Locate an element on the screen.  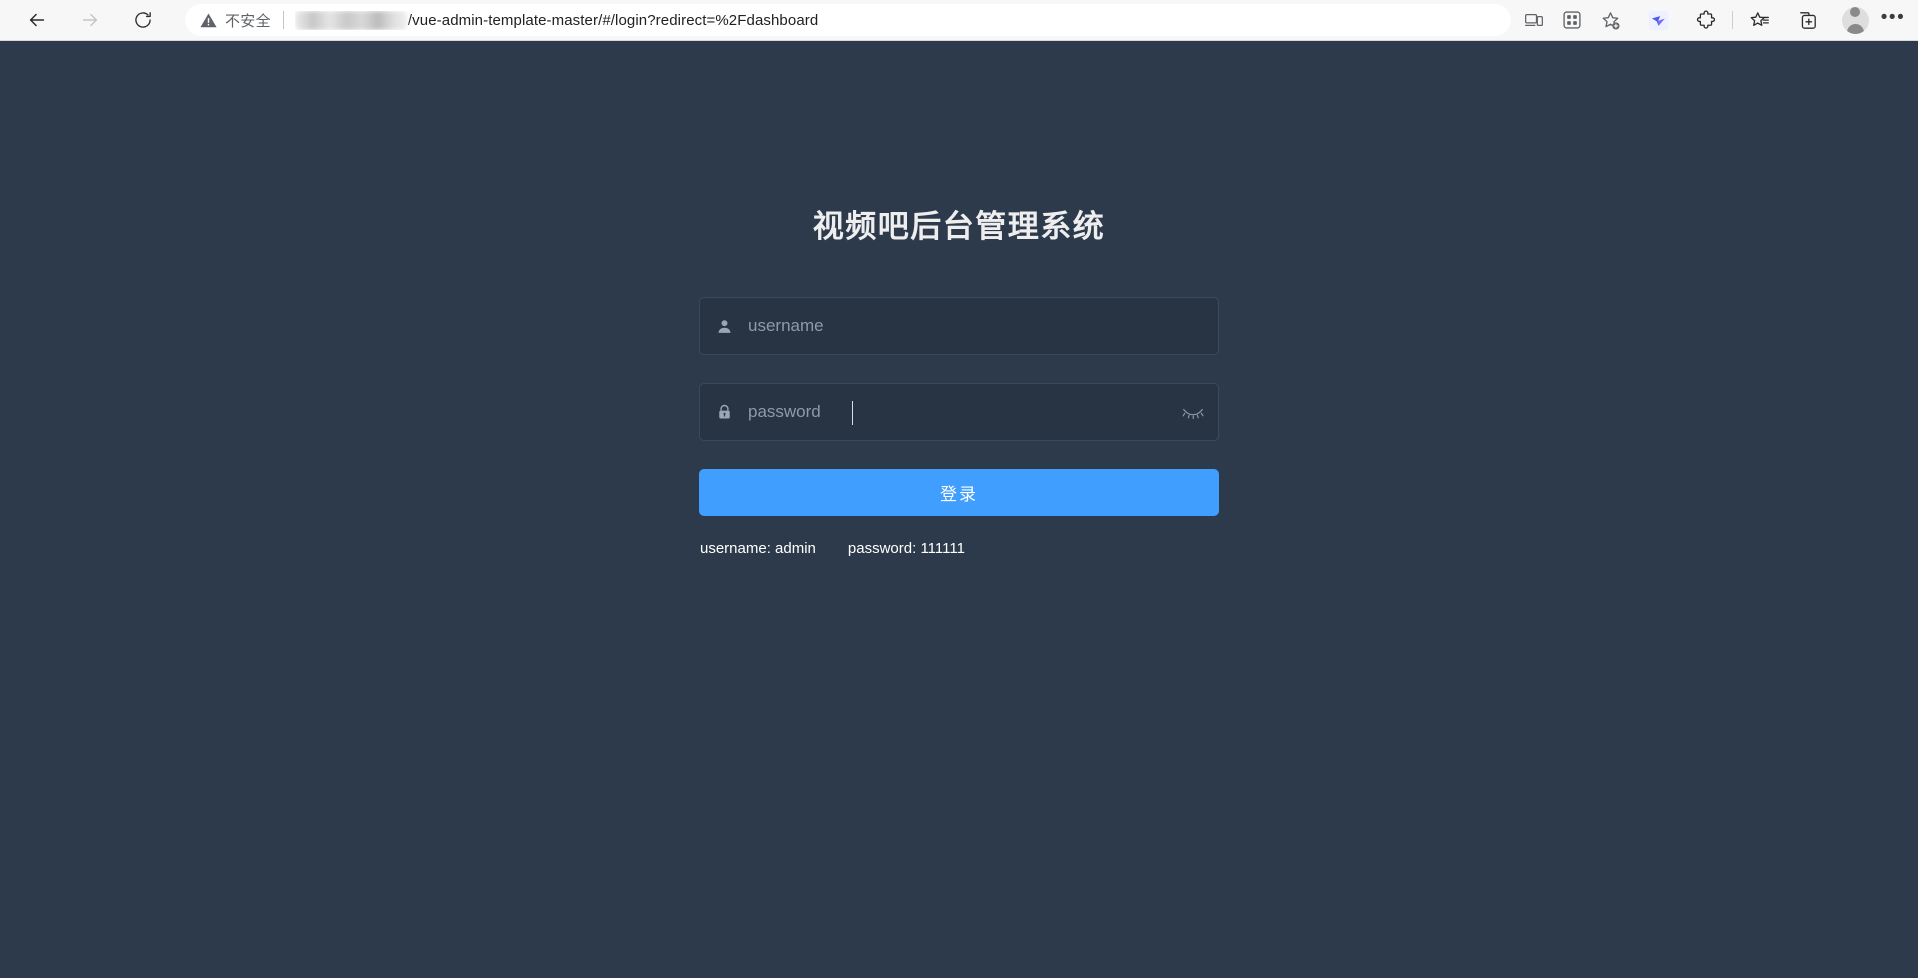
warning-triangle-icon is located at coordinates (208, 20).